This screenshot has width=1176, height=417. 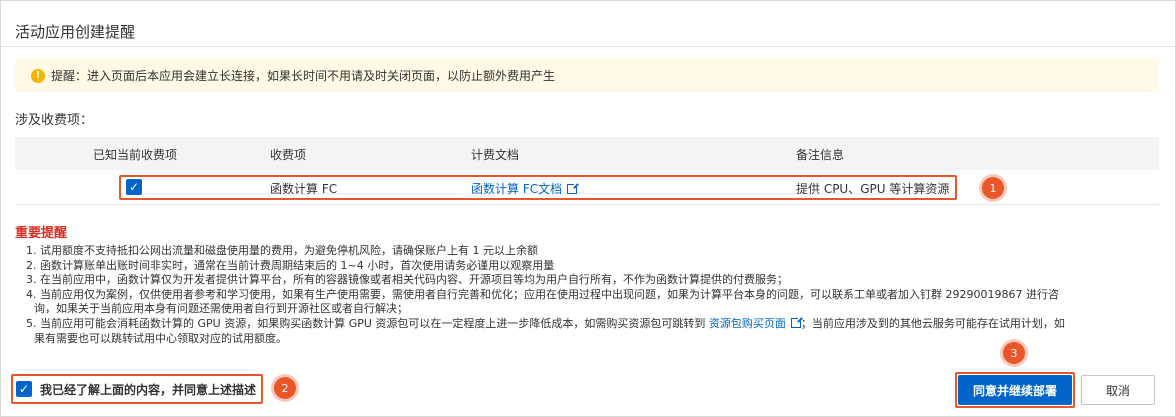 I want to click on step-marker-2: 2, so click(x=285, y=388).